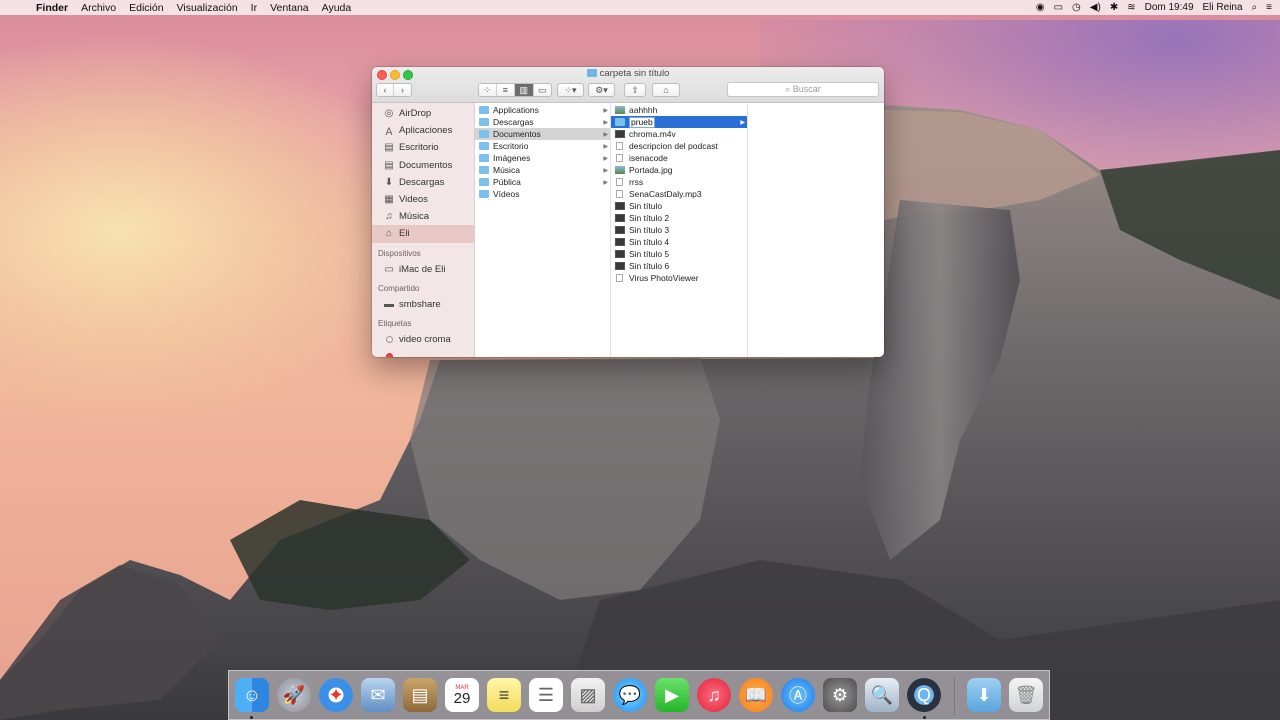  I want to click on sidebar-item-tag-partial, so click(423, 352).